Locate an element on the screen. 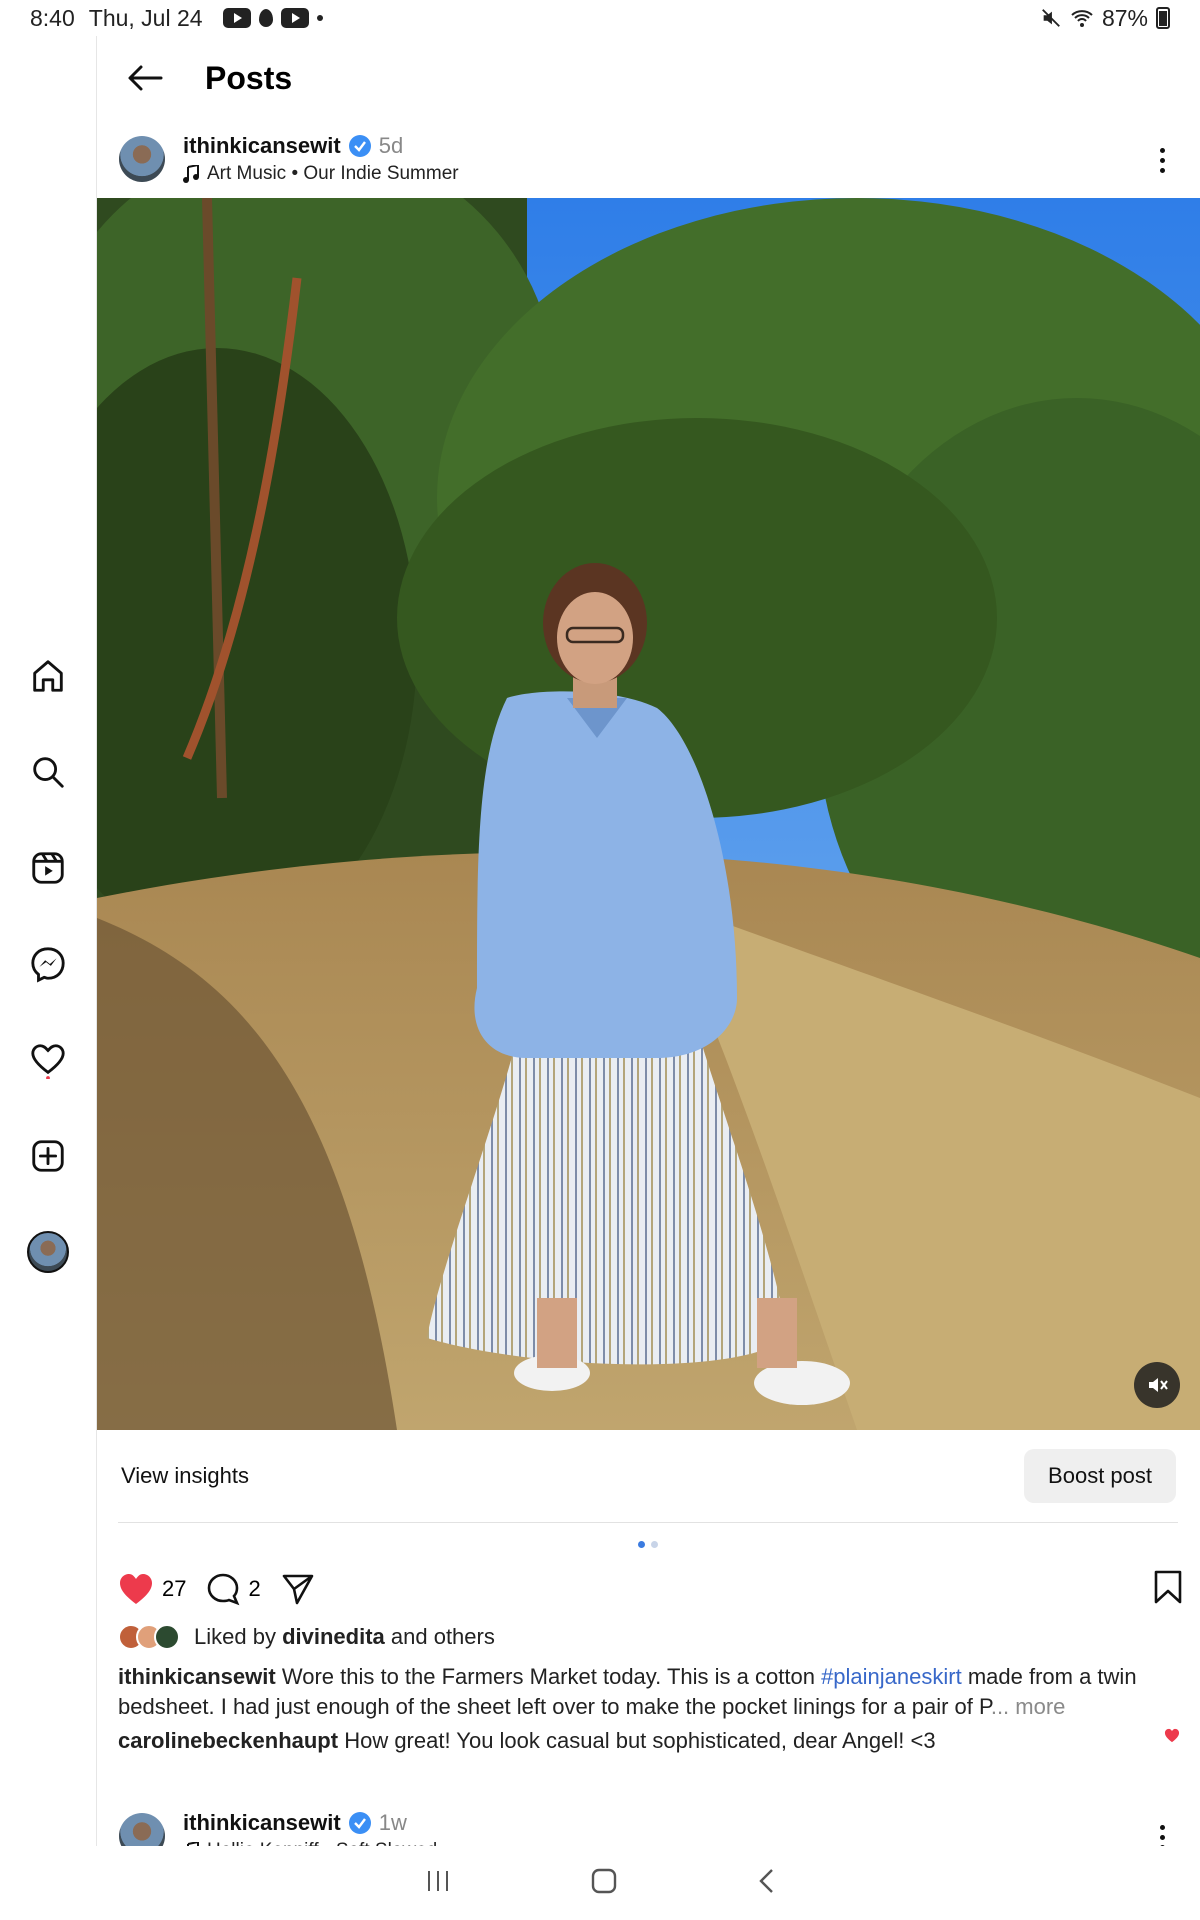 This screenshot has width=1200, height=1920. arrow-left-icon is located at coordinates (145, 78).